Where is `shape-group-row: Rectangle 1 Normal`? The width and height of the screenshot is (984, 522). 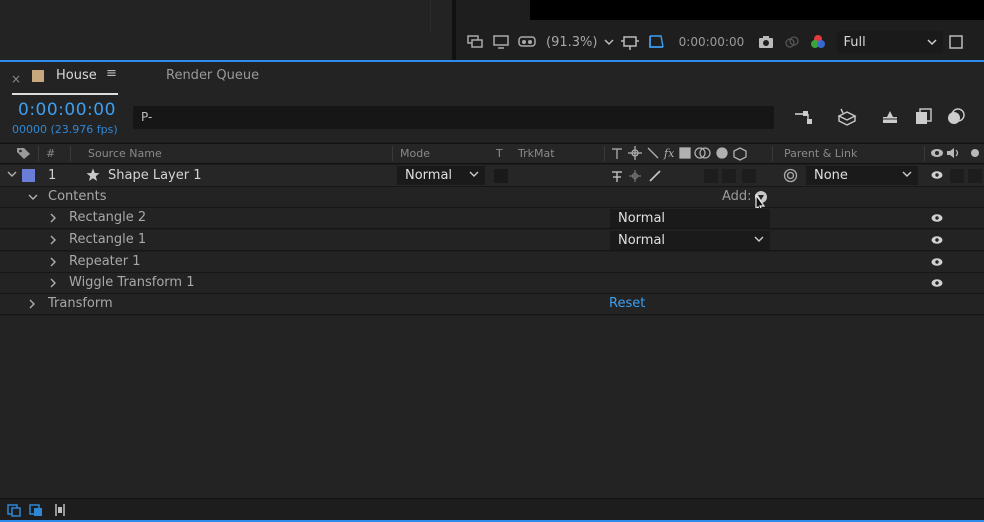
shape-group-row: Rectangle 1 Normal is located at coordinates (492, 240).